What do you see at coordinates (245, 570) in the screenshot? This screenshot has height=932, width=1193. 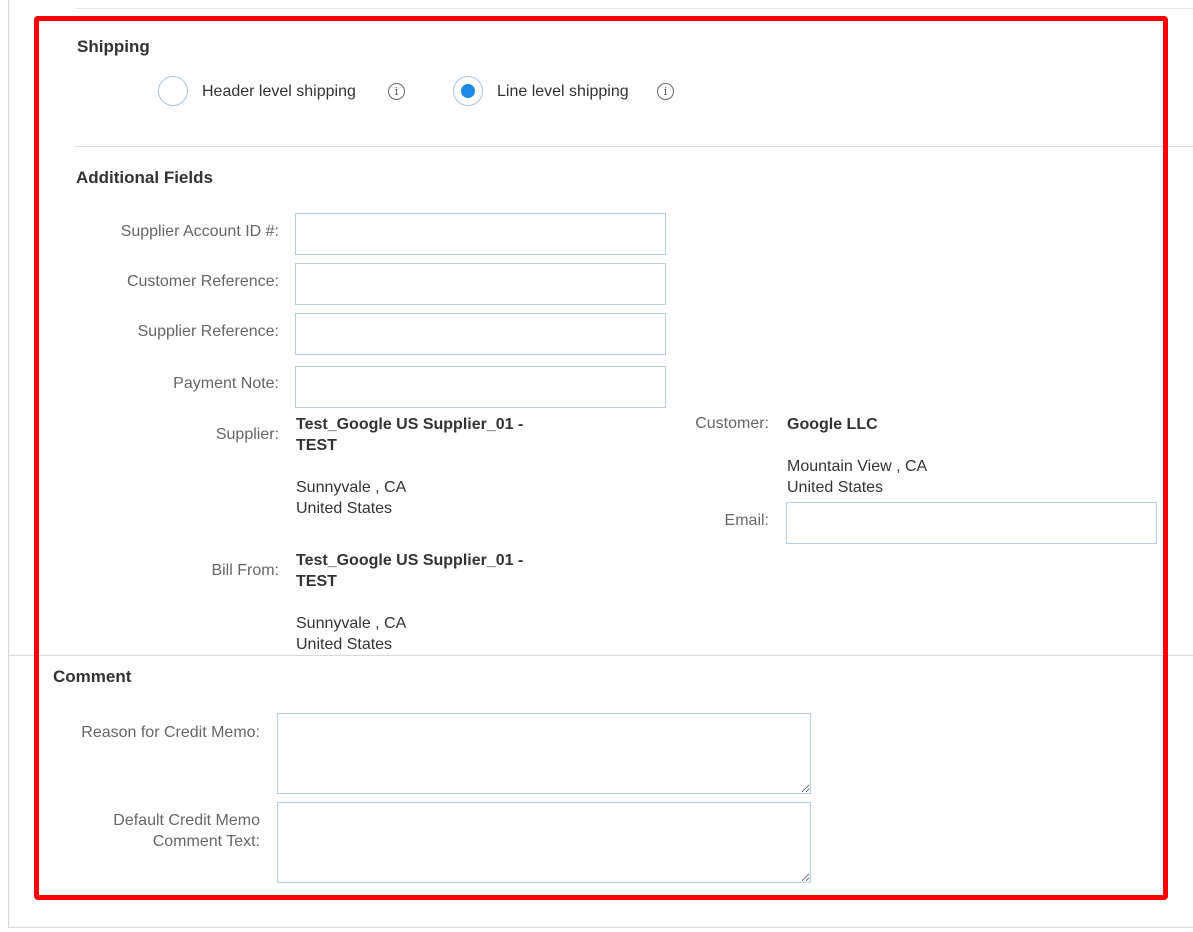 I see `bill-from-label: Bill From:` at bounding box center [245, 570].